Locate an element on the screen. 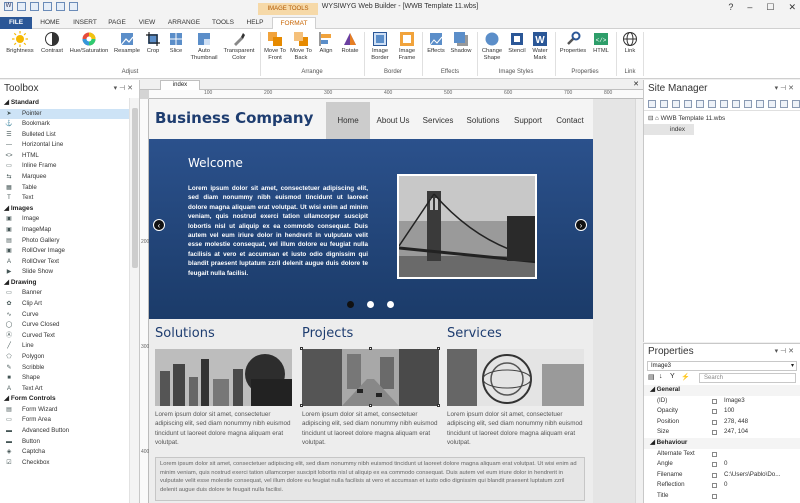 The image size is (800, 503). shadow-button: Shadow is located at coordinates (461, 43).